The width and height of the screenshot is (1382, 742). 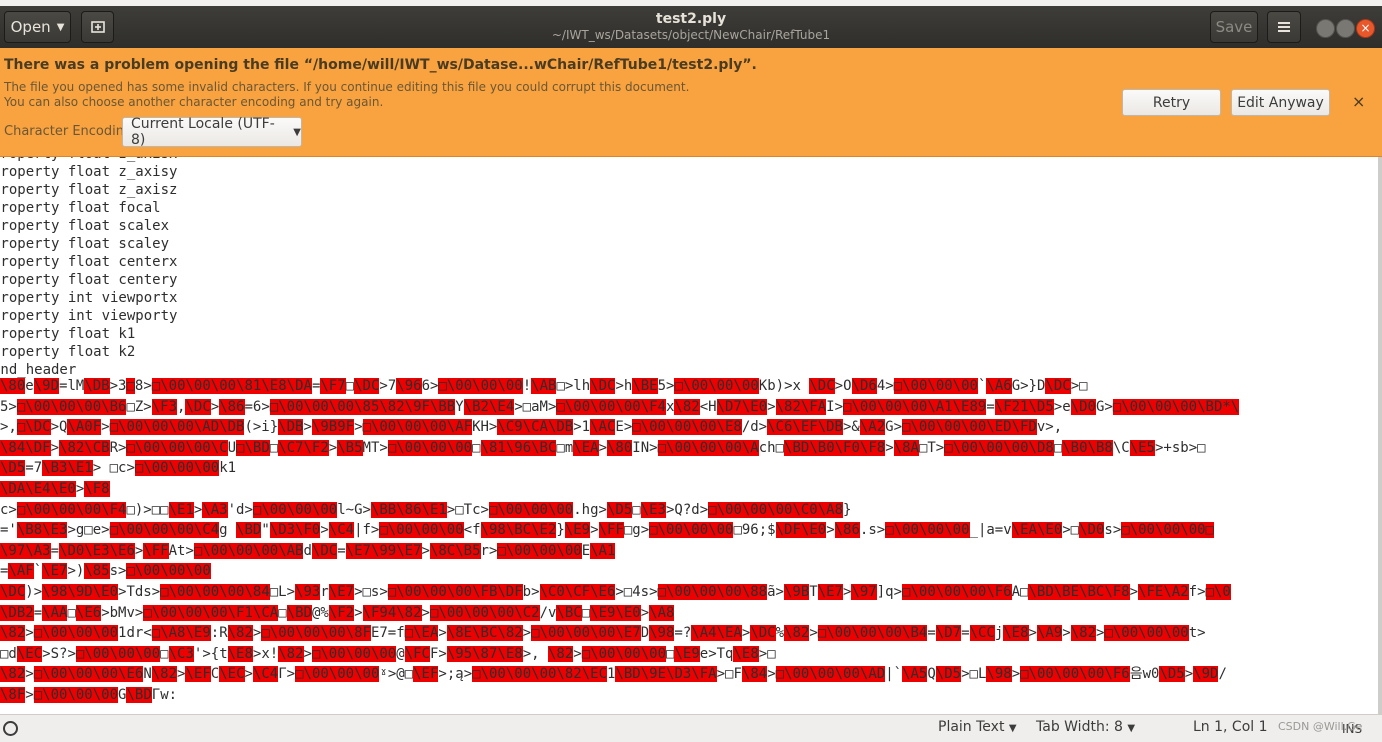 What do you see at coordinates (889, 592) in the screenshot?
I see `garbled-text-run: ]q>` at bounding box center [889, 592].